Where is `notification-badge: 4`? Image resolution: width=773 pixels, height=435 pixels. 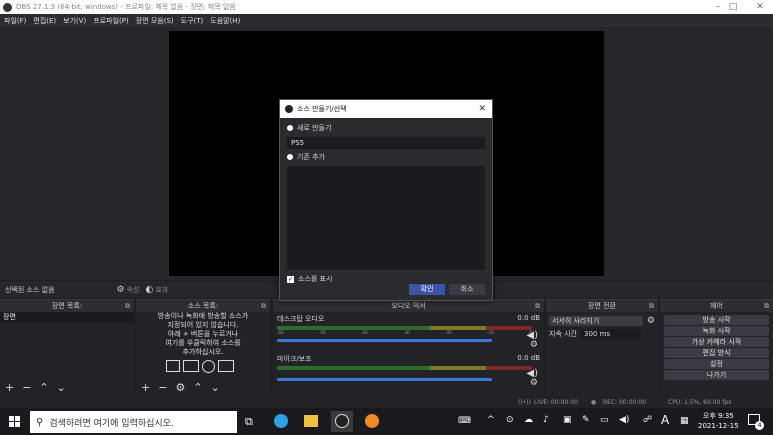
notification-badge: 4 is located at coordinates (759, 425).